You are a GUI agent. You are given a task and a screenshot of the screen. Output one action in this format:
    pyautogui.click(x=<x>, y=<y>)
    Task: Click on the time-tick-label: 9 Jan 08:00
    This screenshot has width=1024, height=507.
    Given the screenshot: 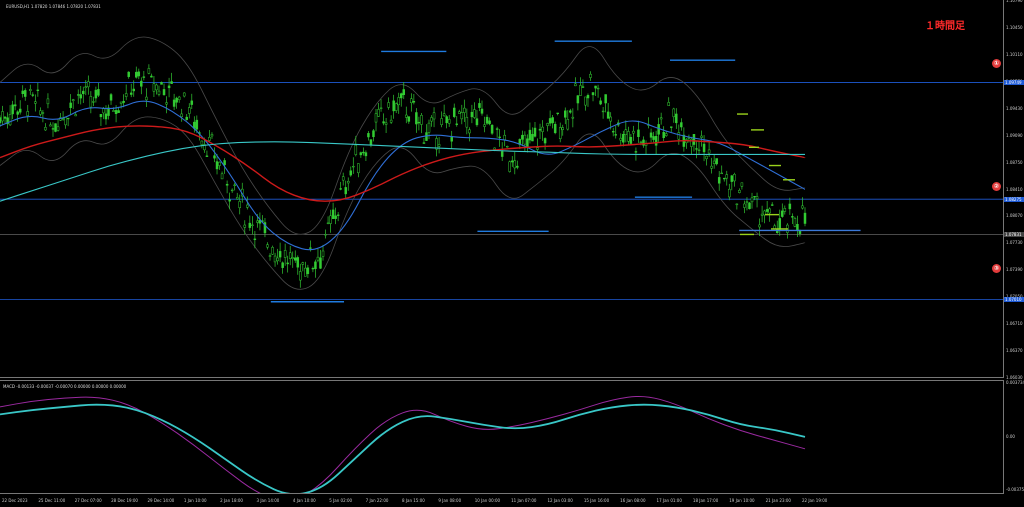 What is the action you would take?
    pyautogui.click(x=450, y=500)
    